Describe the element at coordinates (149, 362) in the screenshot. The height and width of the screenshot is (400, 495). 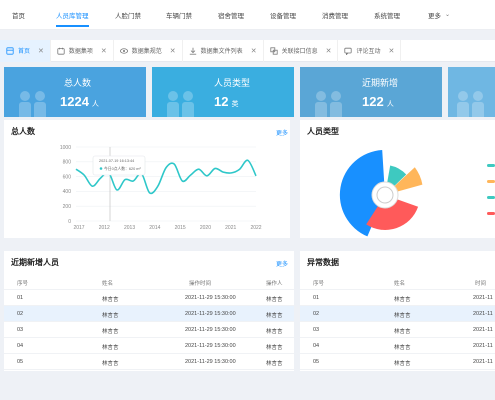
I see `table-row: 05 林言言 2021-11-29 15:30:00 林言言` at that location.